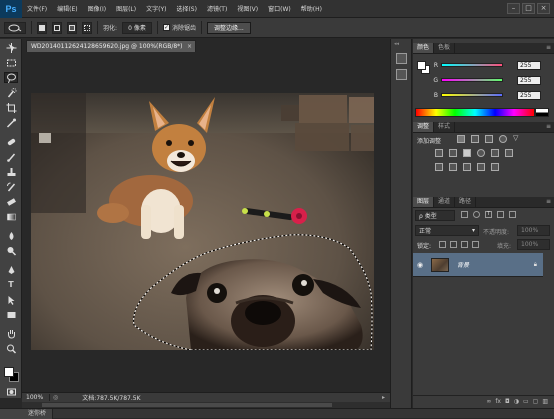  I want to click on layer-mask-icon: ◘, so click(507, 401).